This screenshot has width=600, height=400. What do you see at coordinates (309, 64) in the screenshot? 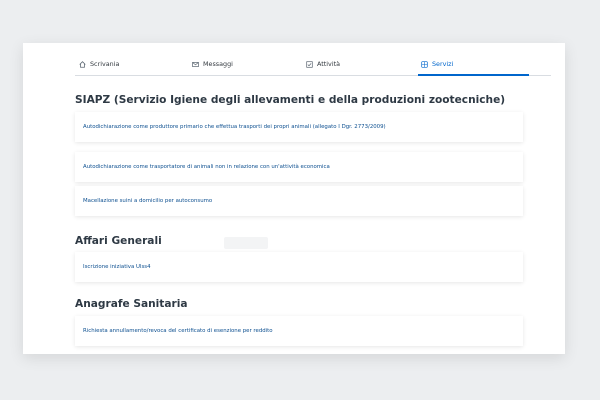
I see `checklist-icon` at bounding box center [309, 64].